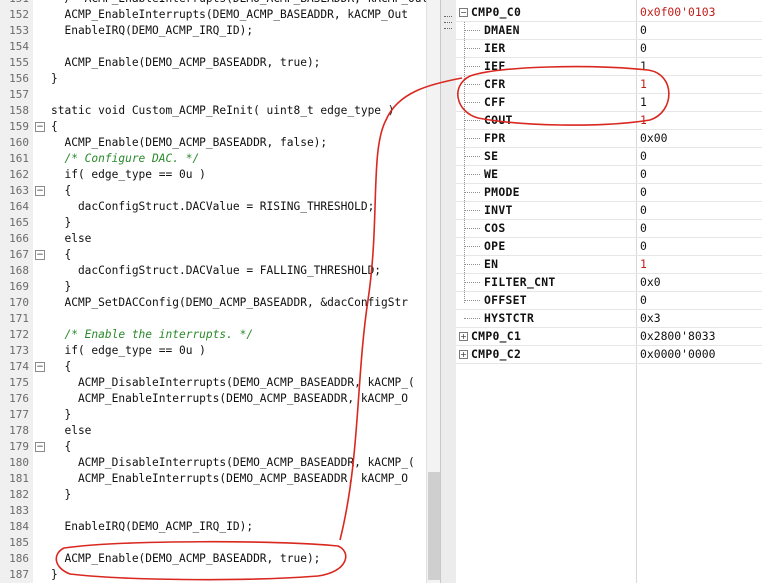 The width and height of the screenshot is (762, 583). What do you see at coordinates (609, 175) in the screenshot?
I see `register-field-row: WE 0` at bounding box center [609, 175].